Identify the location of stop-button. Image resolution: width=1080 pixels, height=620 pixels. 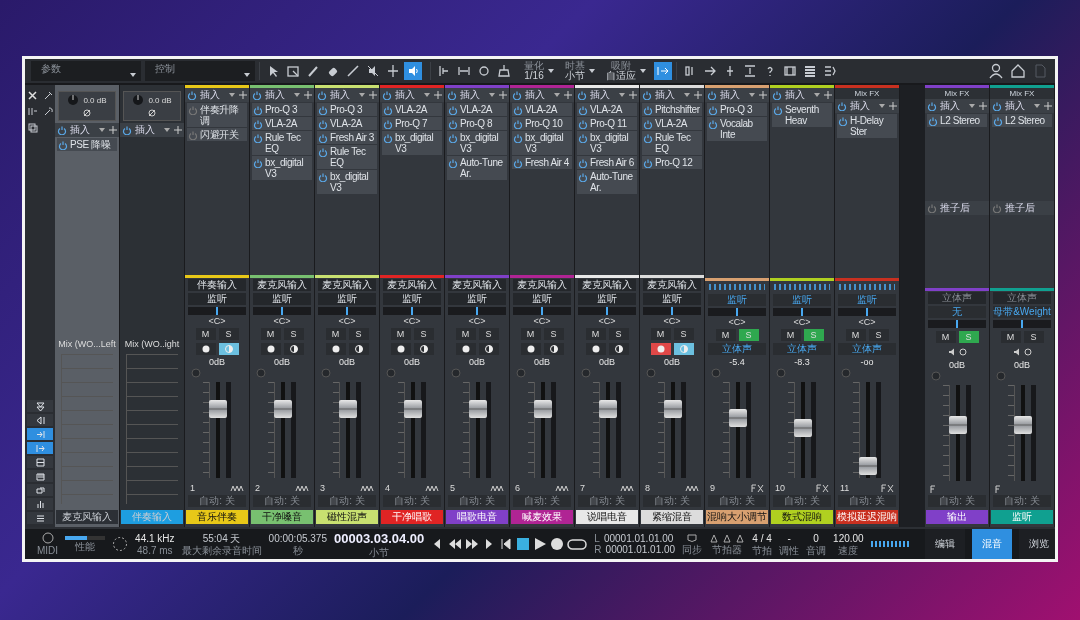
(523, 544).